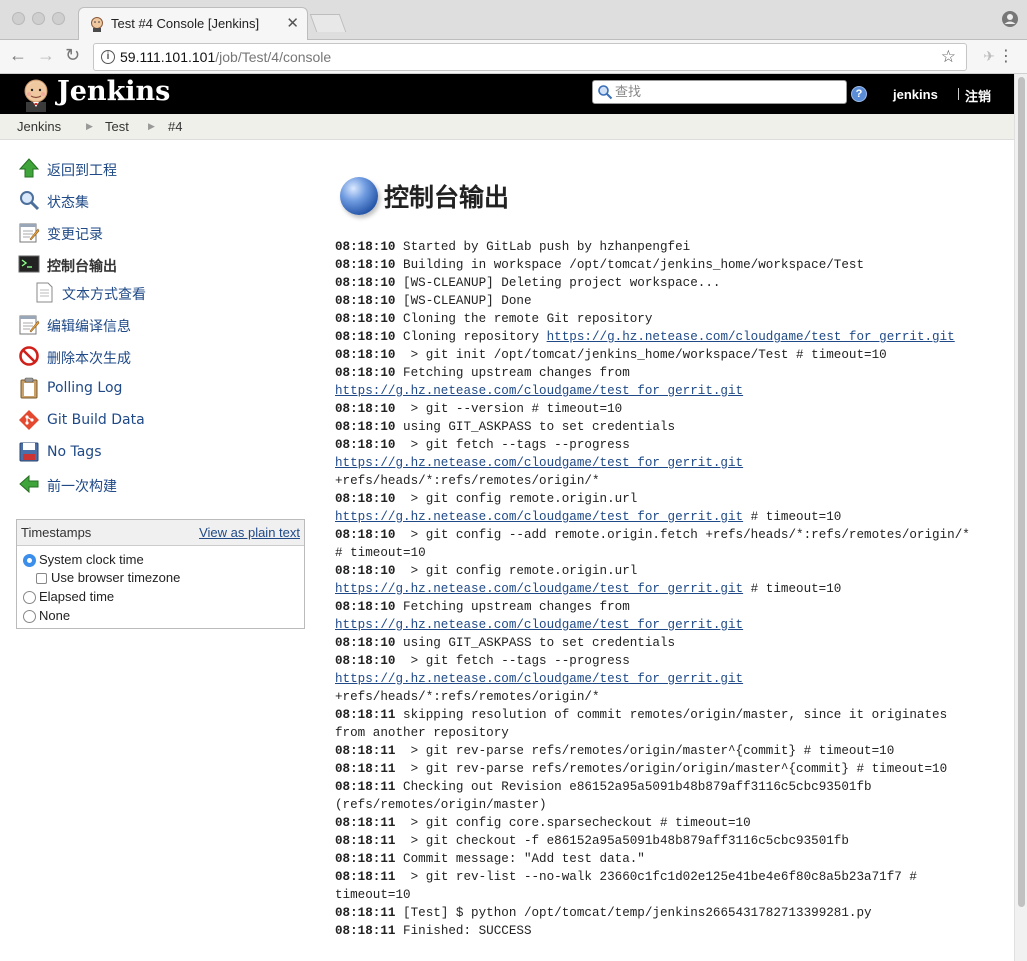  I want to click on tab-close-icon: ✕, so click(292, 23).